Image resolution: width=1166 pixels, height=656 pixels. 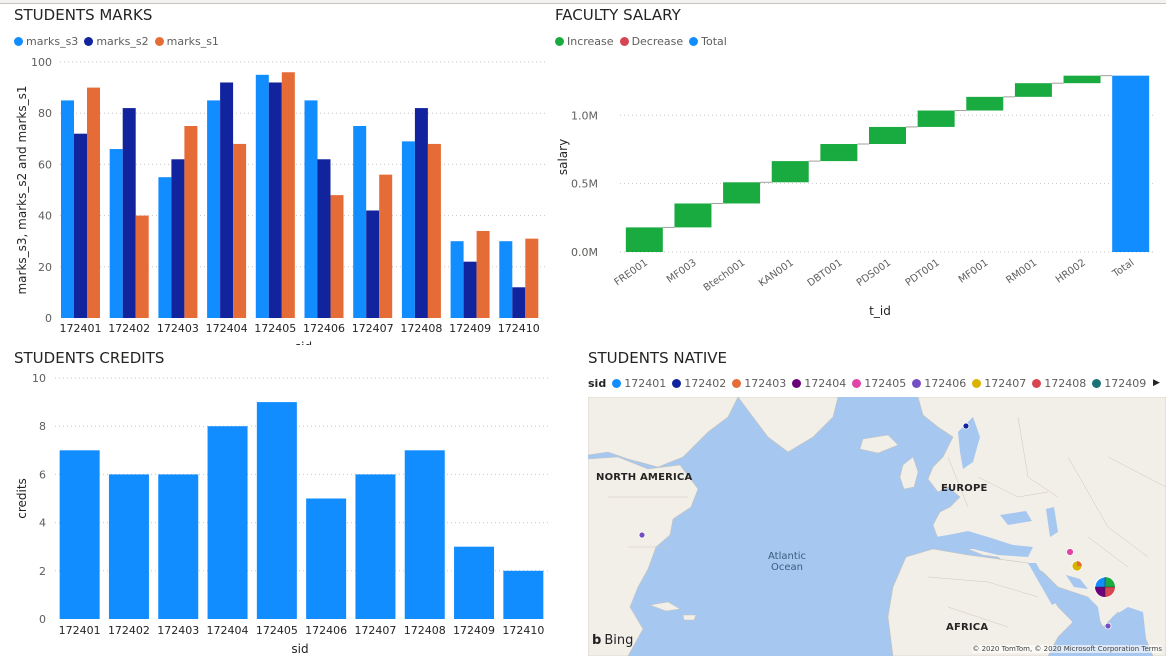 I want to click on x-tick-label: 172409, so click(x=470, y=328).